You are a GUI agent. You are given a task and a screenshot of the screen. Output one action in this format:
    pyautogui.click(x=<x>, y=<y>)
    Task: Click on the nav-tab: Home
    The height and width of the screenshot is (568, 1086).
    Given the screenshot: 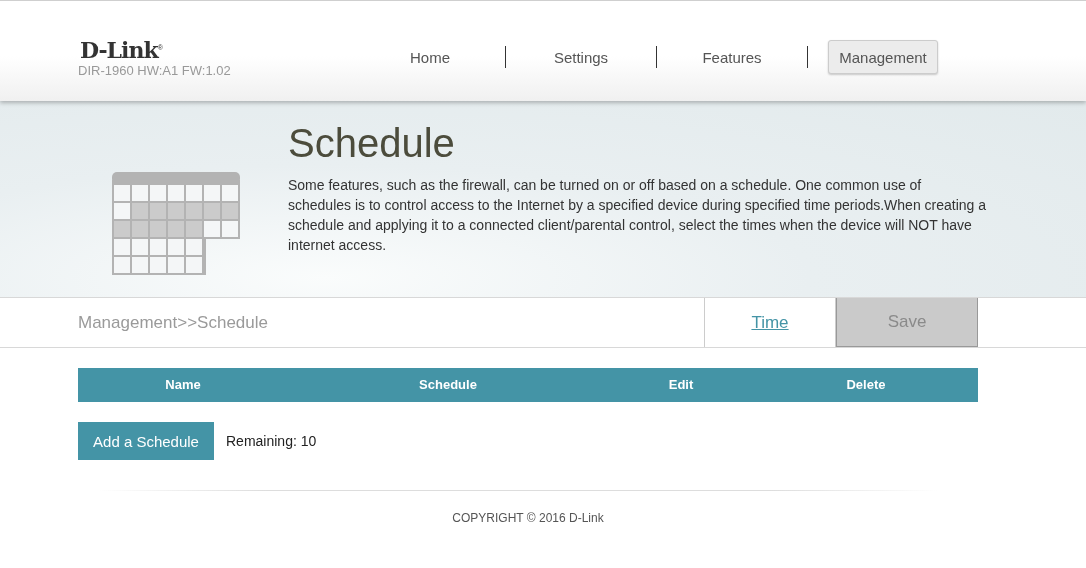 What is the action you would take?
    pyautogui.click(x=430, y=57)
    